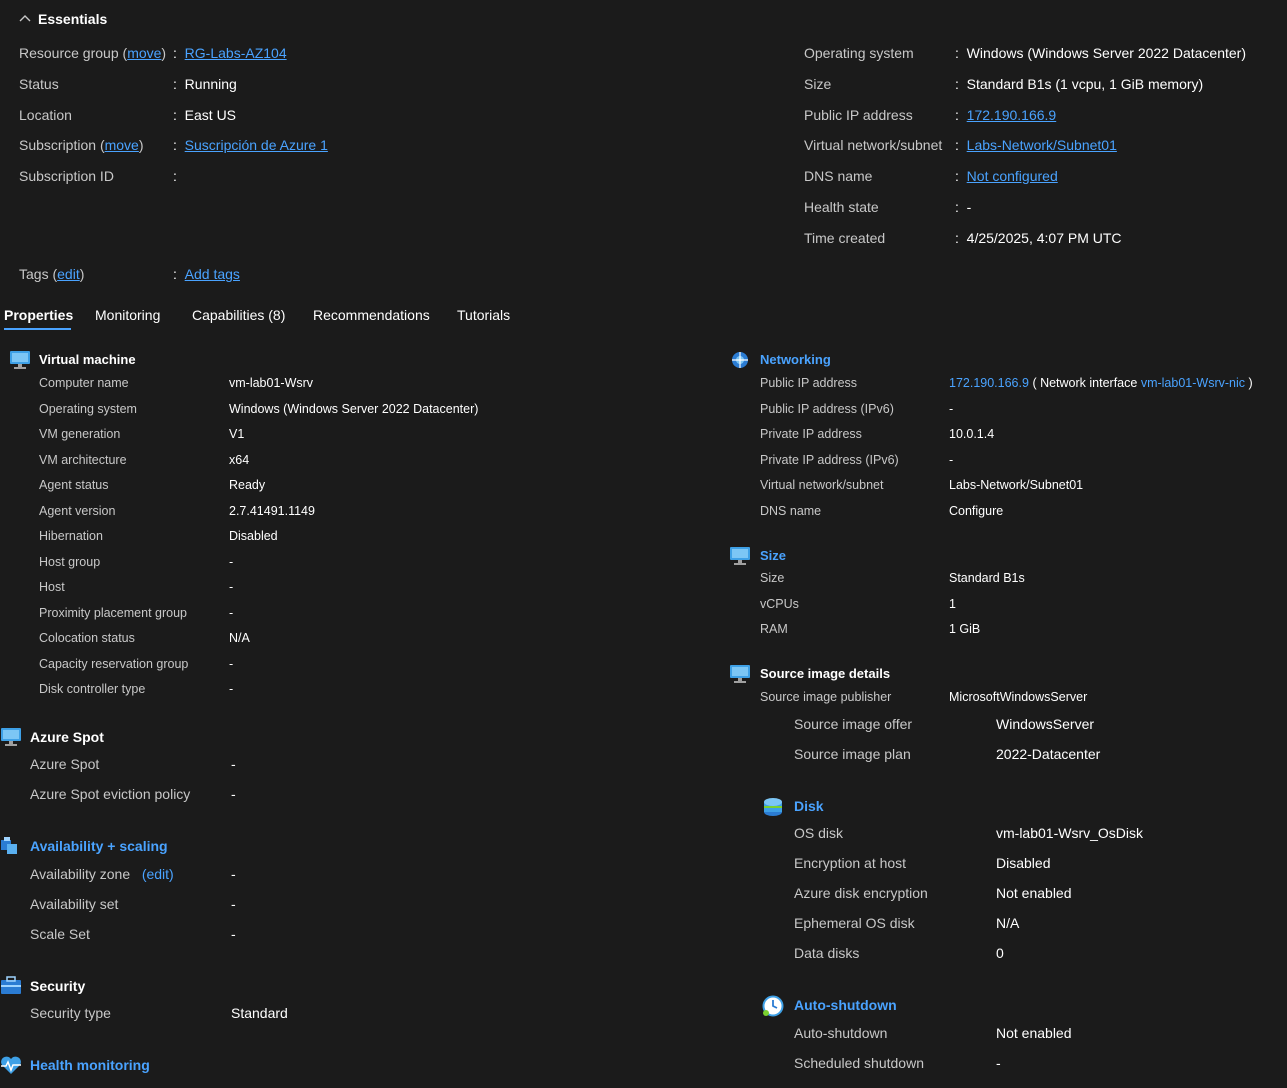 The image size is (1287, 1088). Describe the element at coordinates (1045, 724) in the screenshot. I see `source-image-offer-value: WindowsServer` at that location.